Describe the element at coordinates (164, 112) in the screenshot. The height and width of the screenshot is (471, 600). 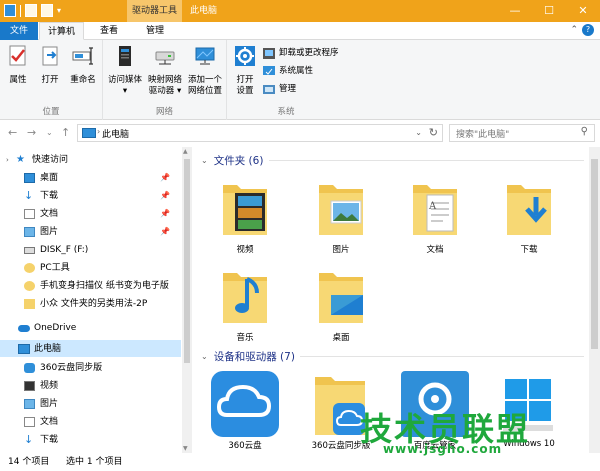
I see `group-network-name: 网络` at that location.